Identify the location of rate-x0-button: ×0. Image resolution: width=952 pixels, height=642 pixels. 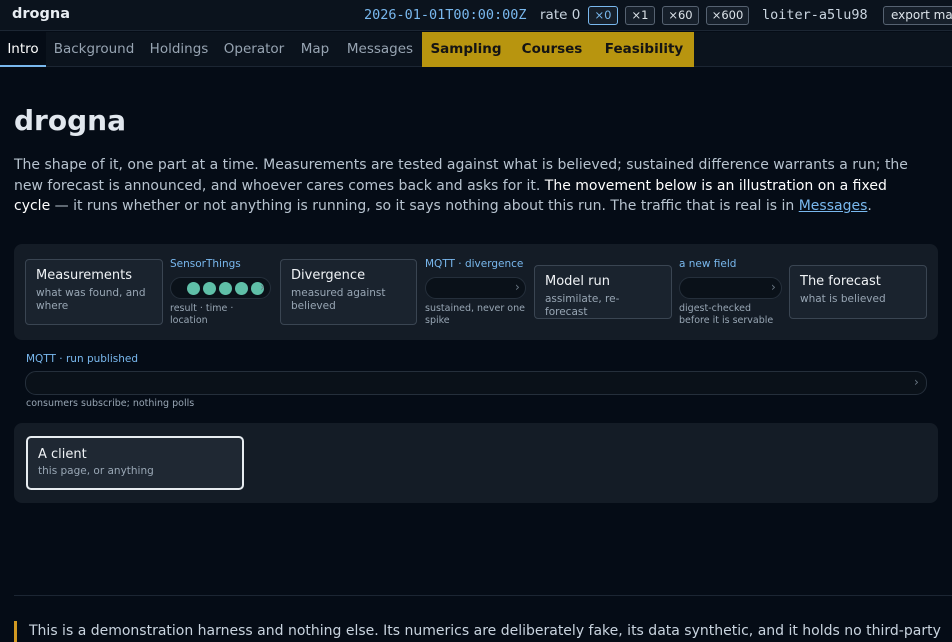
(603, 15).